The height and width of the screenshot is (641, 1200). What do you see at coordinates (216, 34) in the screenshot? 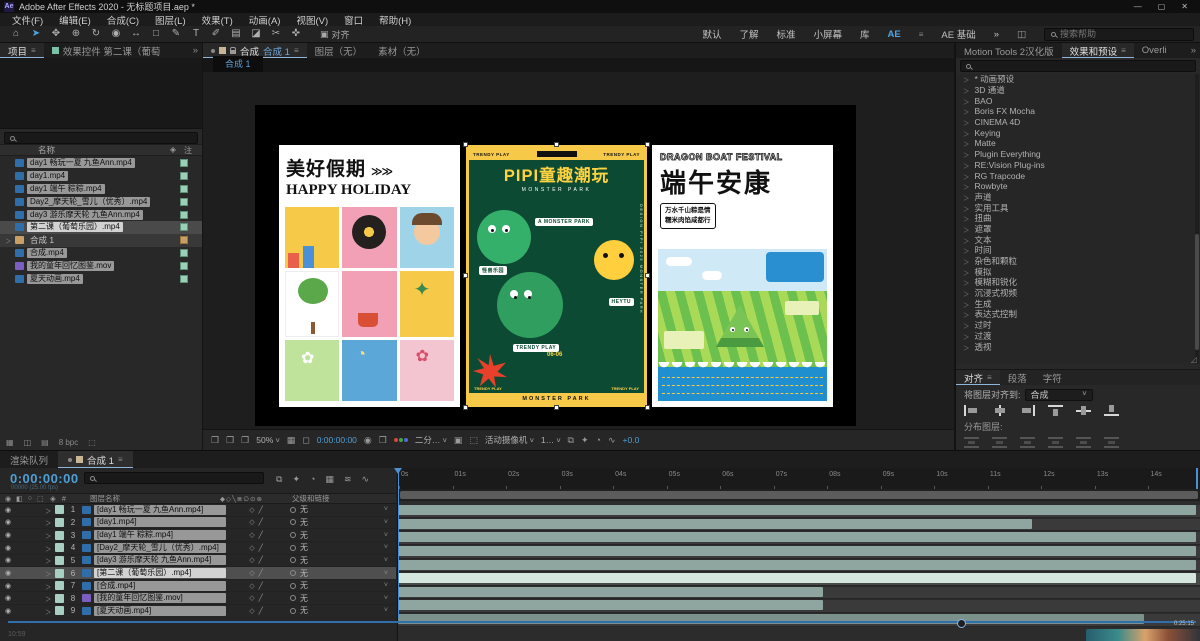
I see `brush-tool-icon: ✐` at bounding box center [216, 34].